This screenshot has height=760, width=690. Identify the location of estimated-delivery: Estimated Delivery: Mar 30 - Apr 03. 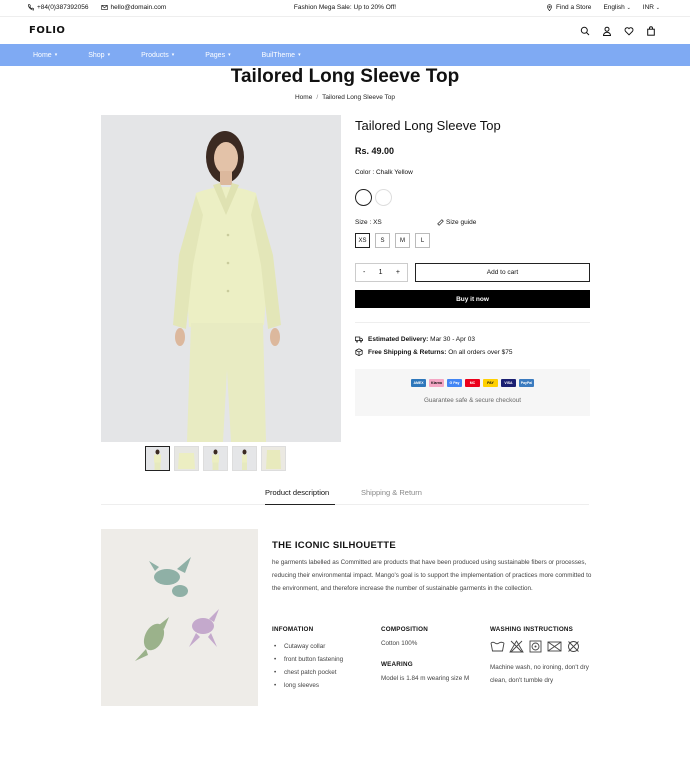
(415, 339).